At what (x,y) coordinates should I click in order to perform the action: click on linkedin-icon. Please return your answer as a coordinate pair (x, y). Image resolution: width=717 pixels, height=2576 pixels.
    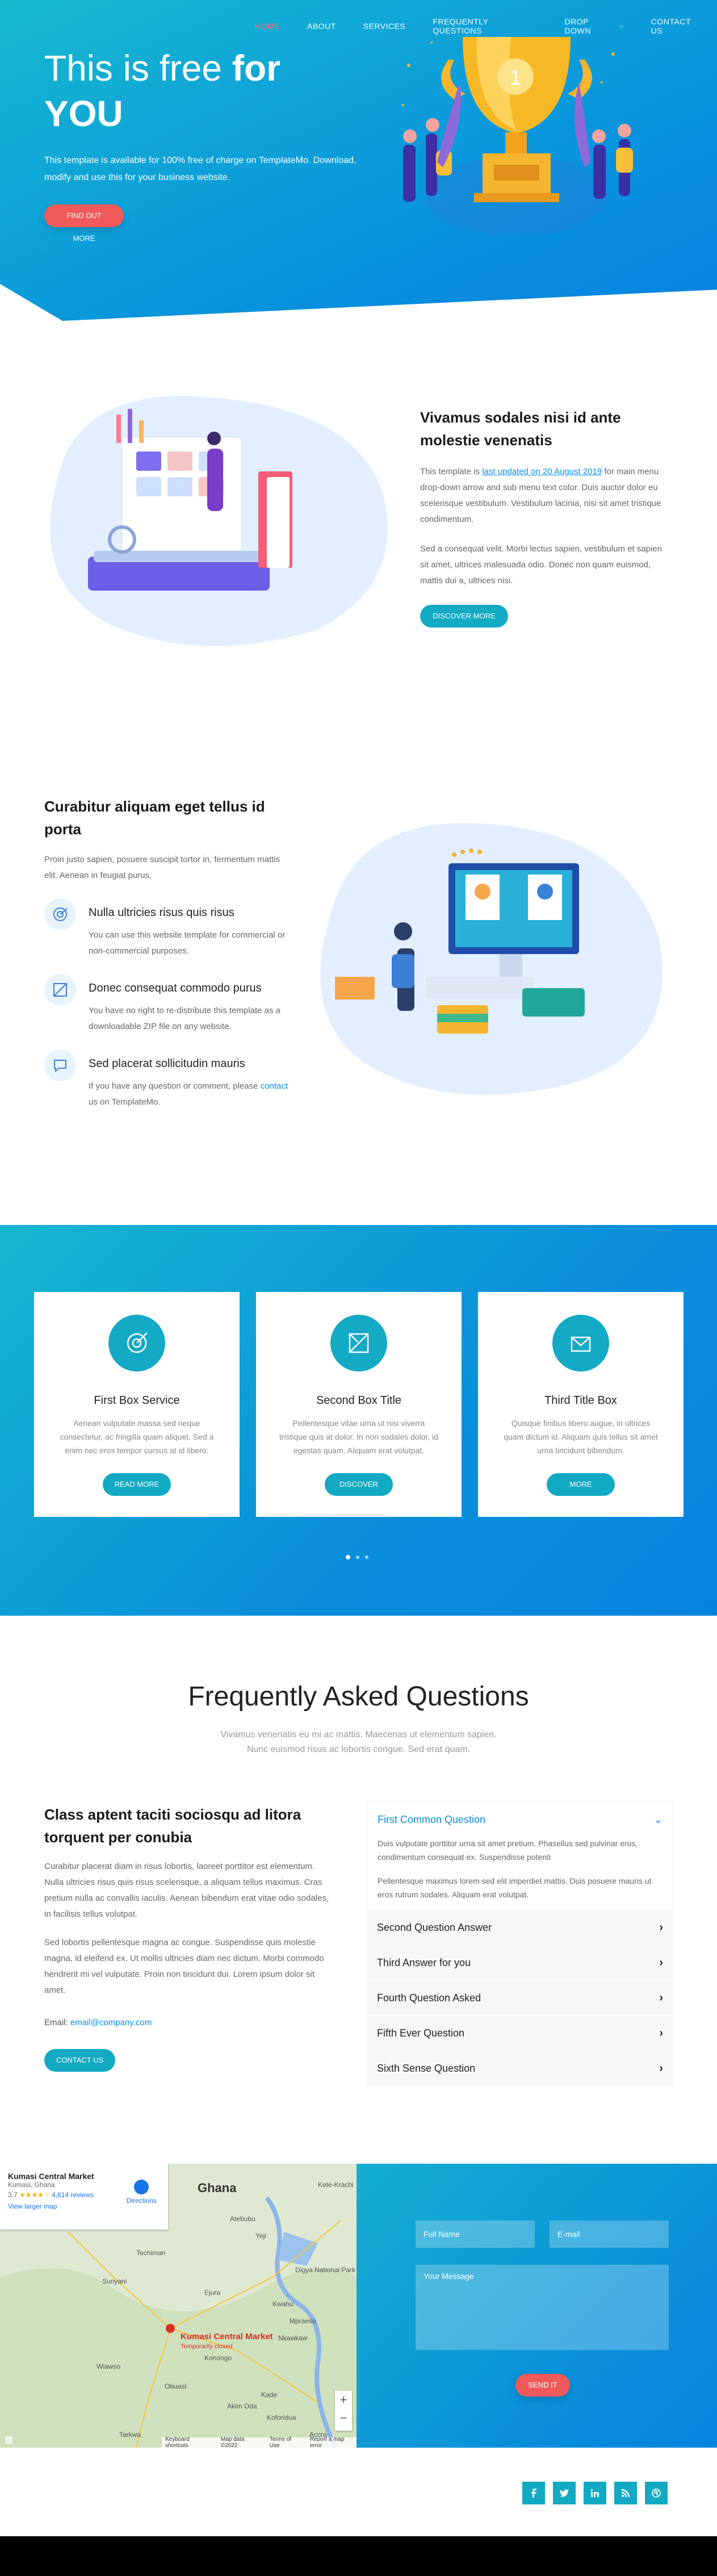
    Looking at the image, I should click on (595, 2493).